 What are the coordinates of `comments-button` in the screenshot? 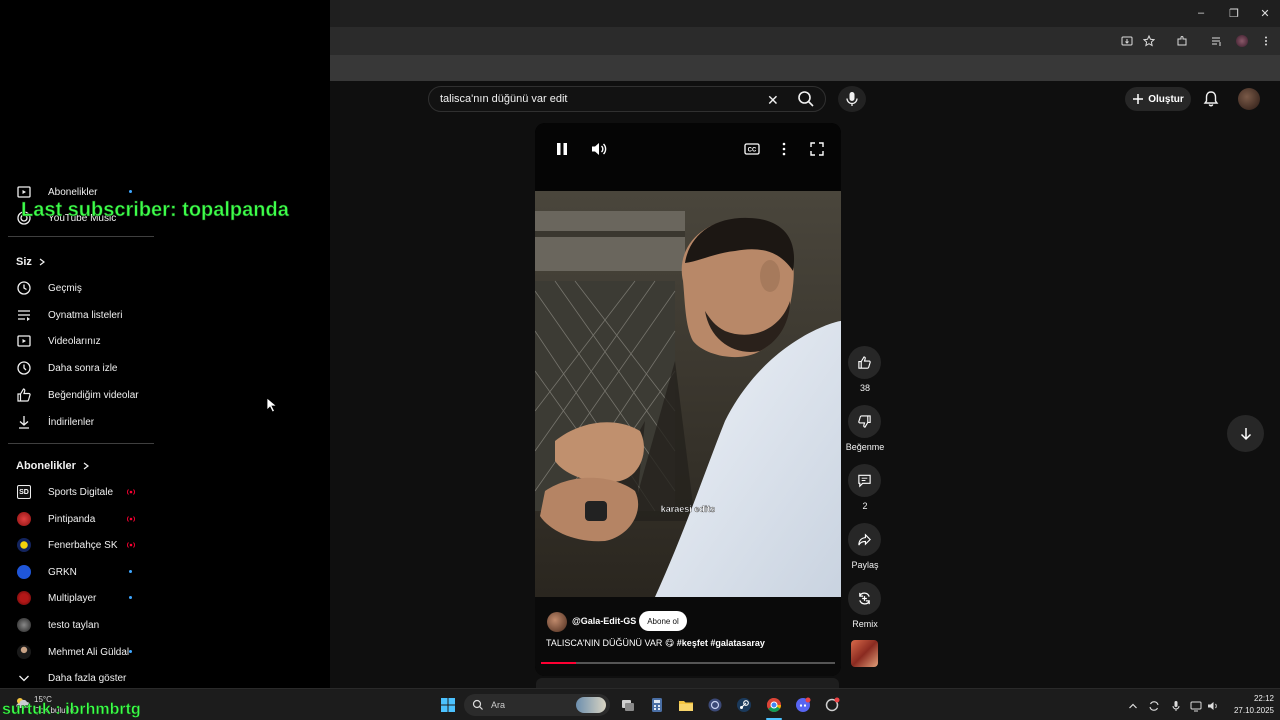 It's located at (864, 480).